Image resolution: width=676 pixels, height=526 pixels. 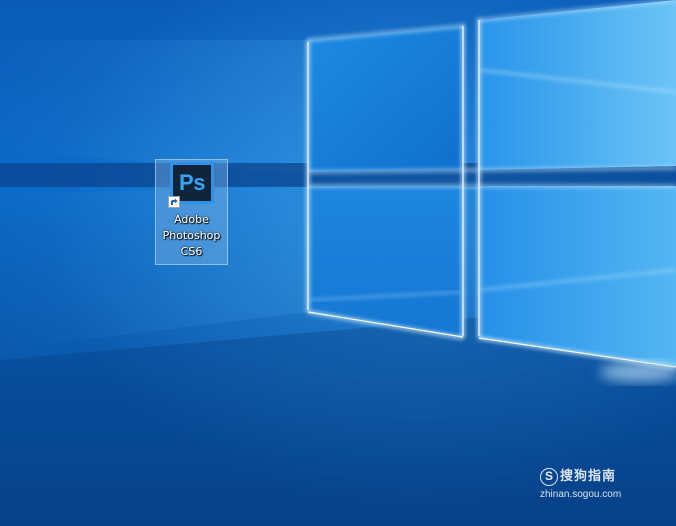 I want to click on shortcut-arrow-icon, so click(x=174, y=202).